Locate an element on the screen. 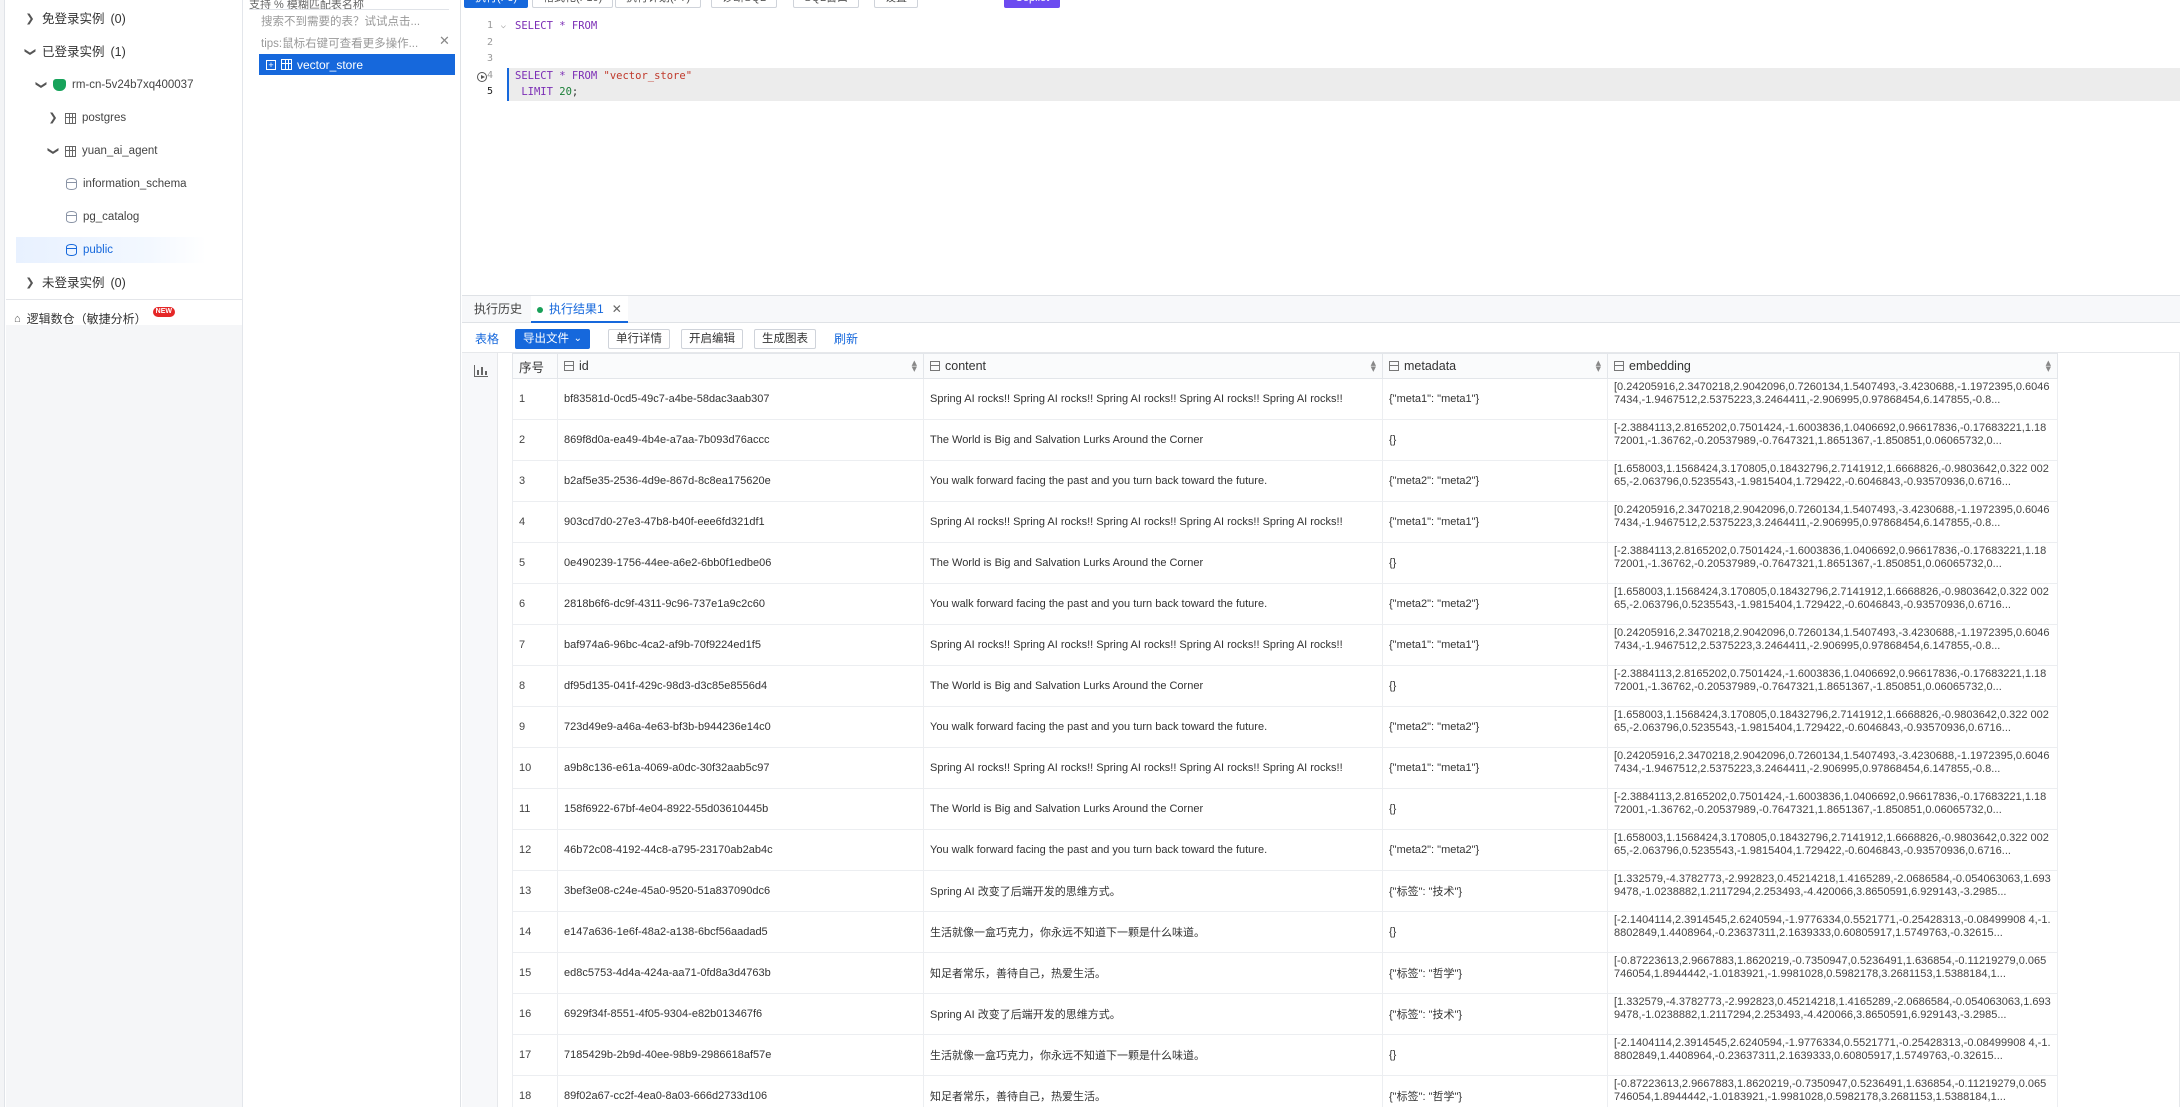 Image resolution: width=2180 pixels, height=1107 pixels. row-index-cell: 10 is located at coordinates (535, 768).